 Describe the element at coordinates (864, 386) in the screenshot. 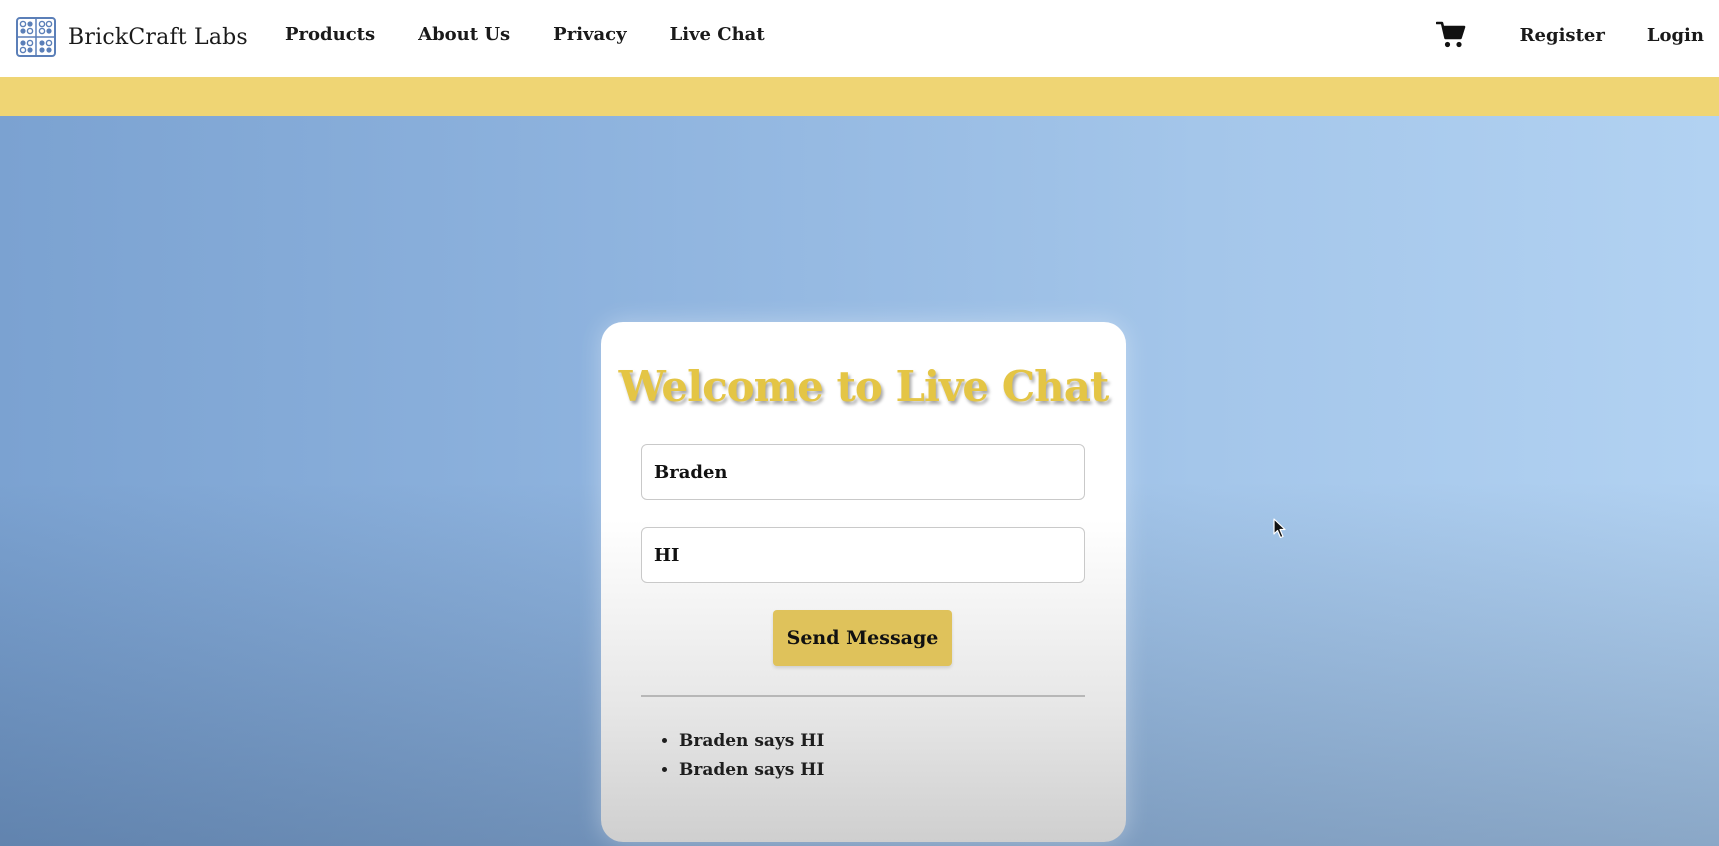

I see `chat-title: Welcome to Live Chat` at that location.